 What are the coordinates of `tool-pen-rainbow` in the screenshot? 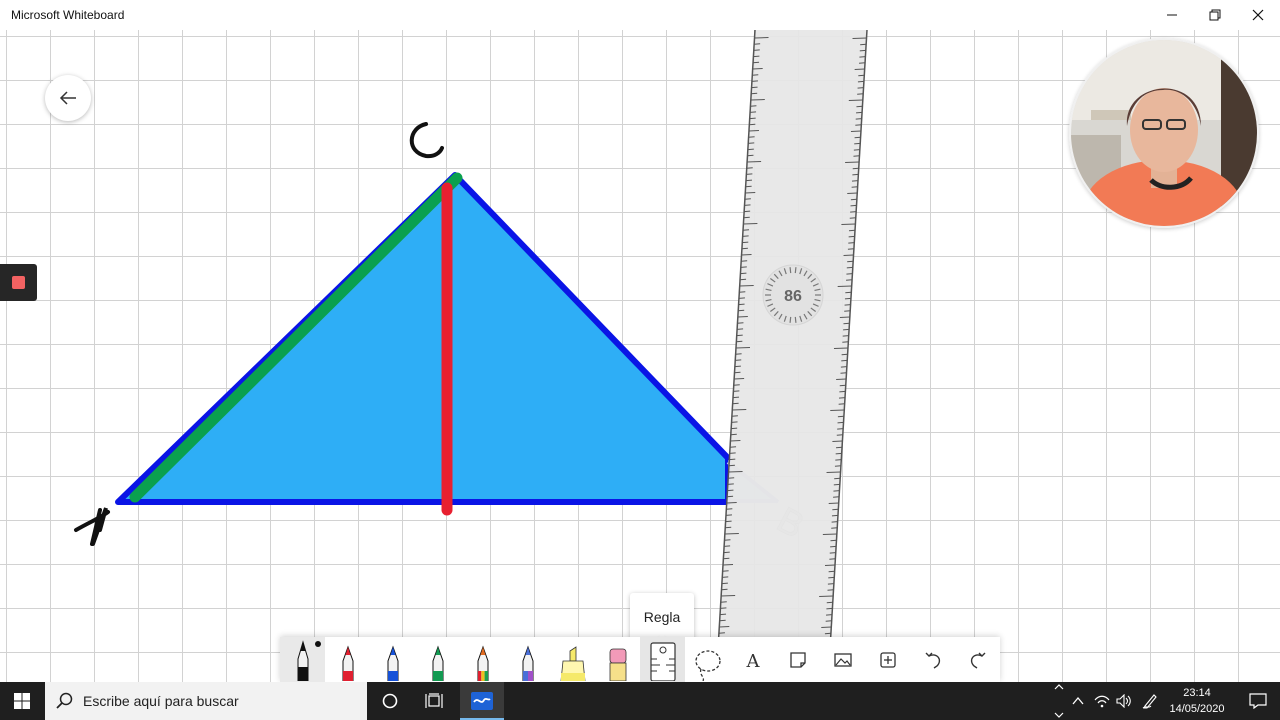 It's located at (482, 659).